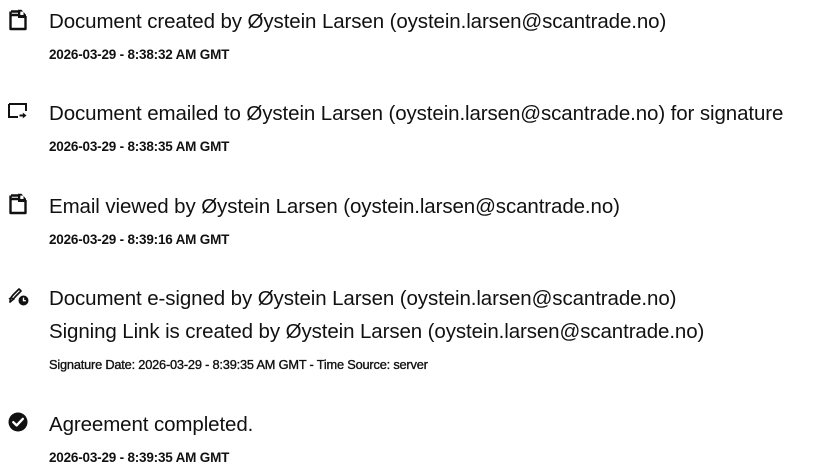 The width and height of the screenshot is (833, 470). What do you see at coordinates (18, 20) in the screenshot?
I see `document-created-icon` at bounding box center [18, 20].